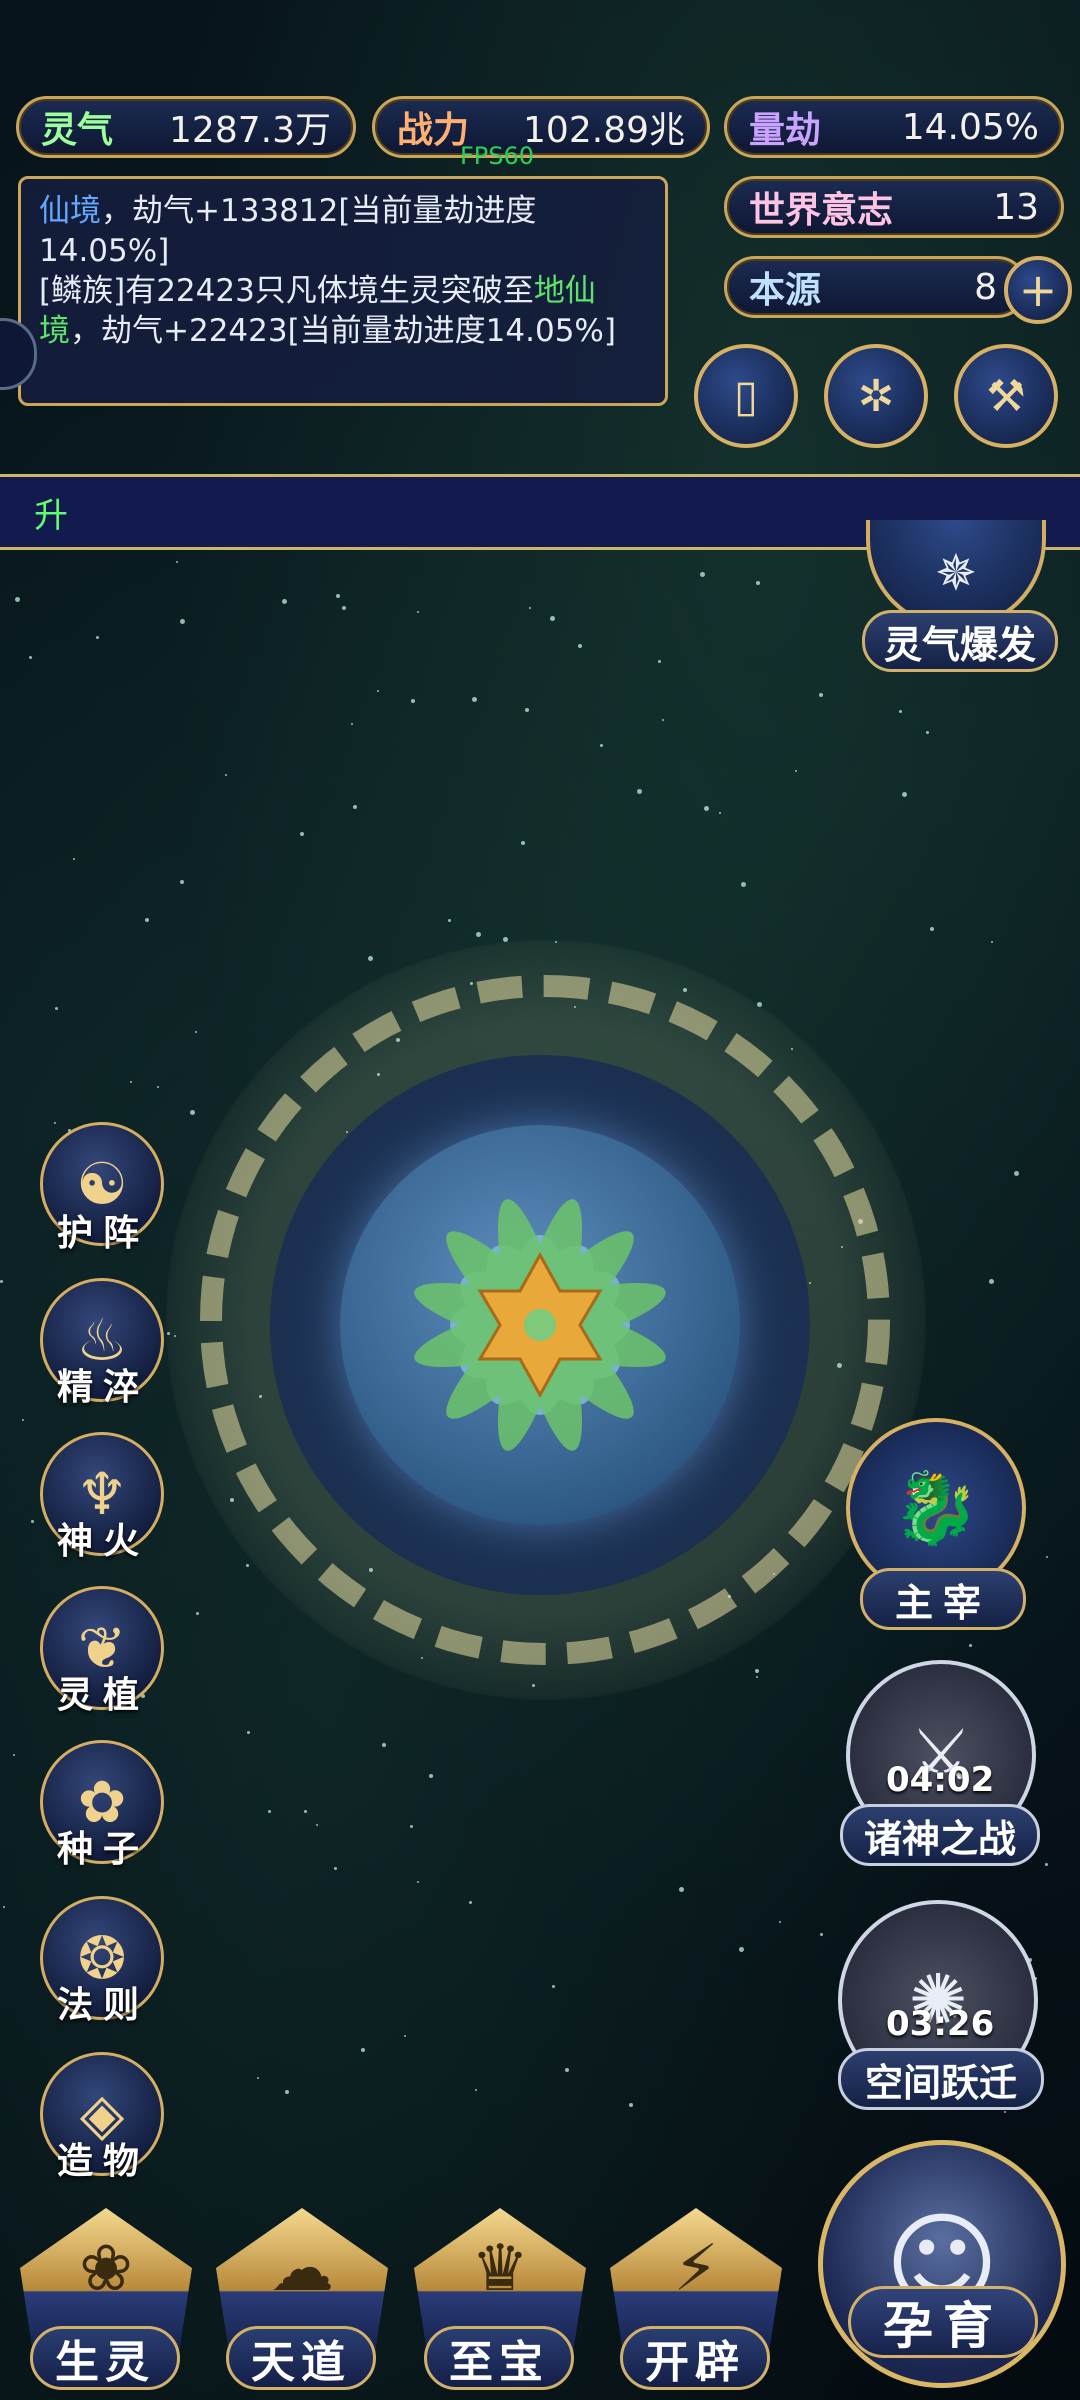  What do you see at coordinates (696, 2269) in the screenshot?
I see `open-icon: ⚡` at bounding box center [696, 2269].